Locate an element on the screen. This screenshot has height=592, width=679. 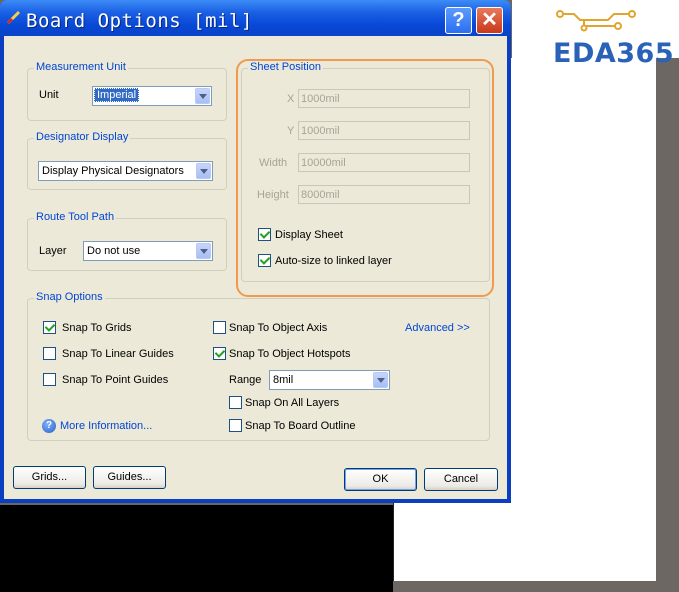
auto-size-checkbox is located at coordinates (264, 260).